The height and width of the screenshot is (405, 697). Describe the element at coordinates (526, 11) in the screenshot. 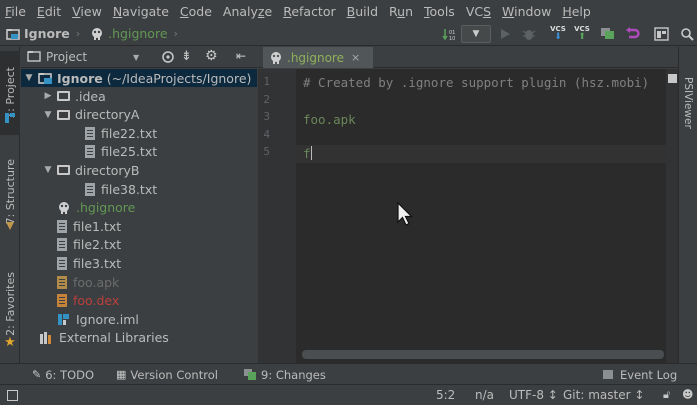

I see `menu-window: Window` at that location.